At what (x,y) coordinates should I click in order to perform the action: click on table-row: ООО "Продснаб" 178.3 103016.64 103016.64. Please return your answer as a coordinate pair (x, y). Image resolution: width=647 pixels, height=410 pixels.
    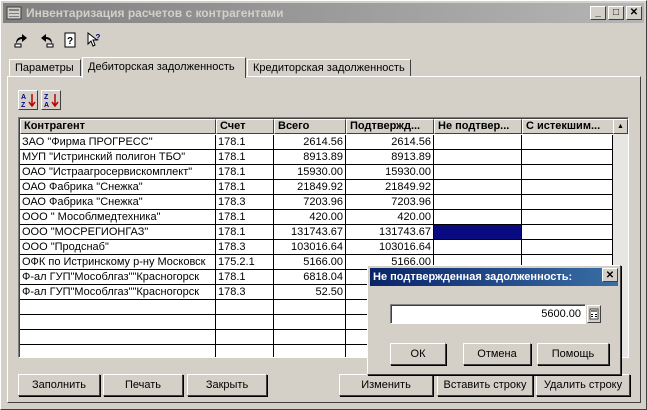
    Looking at the image, I should click on (316, 247).